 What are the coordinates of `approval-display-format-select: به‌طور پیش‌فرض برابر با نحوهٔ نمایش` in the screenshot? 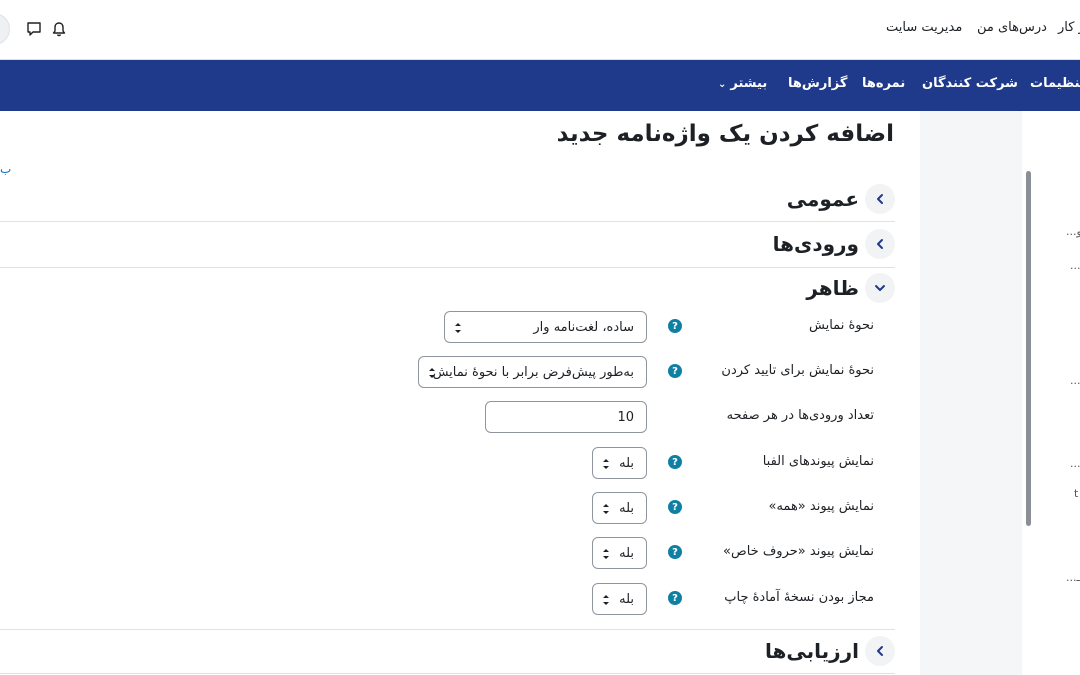 It's located at (532, 372).